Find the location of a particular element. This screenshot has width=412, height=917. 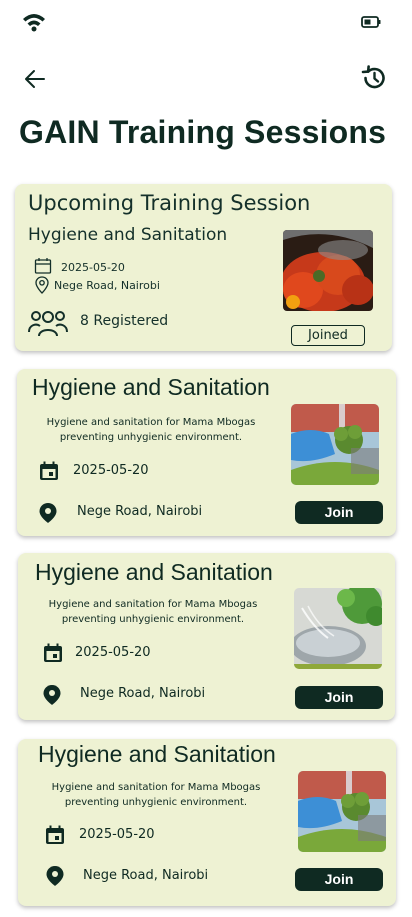

upcoming-date: 2025-05-20 is located at coordinates (93, 267).